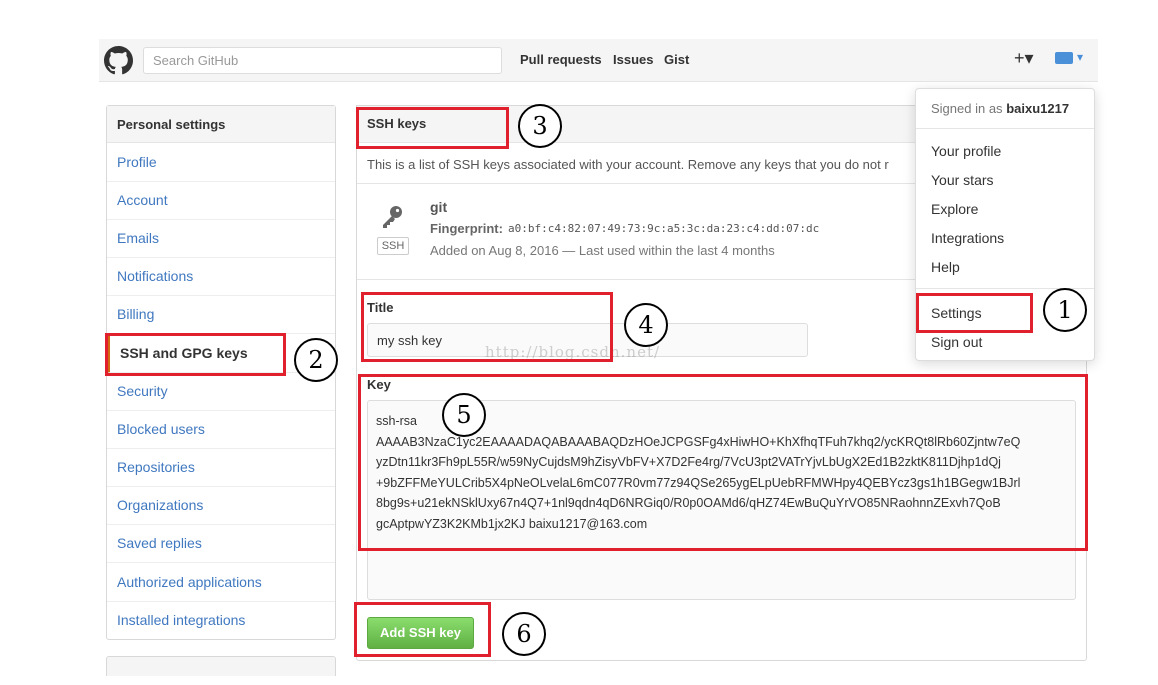 The image size is (1158, 685). What do you see at coordinates (221, 201) in the screenshot?
I see `sidebar-item-account: Account` at bounding box center [221, 201].